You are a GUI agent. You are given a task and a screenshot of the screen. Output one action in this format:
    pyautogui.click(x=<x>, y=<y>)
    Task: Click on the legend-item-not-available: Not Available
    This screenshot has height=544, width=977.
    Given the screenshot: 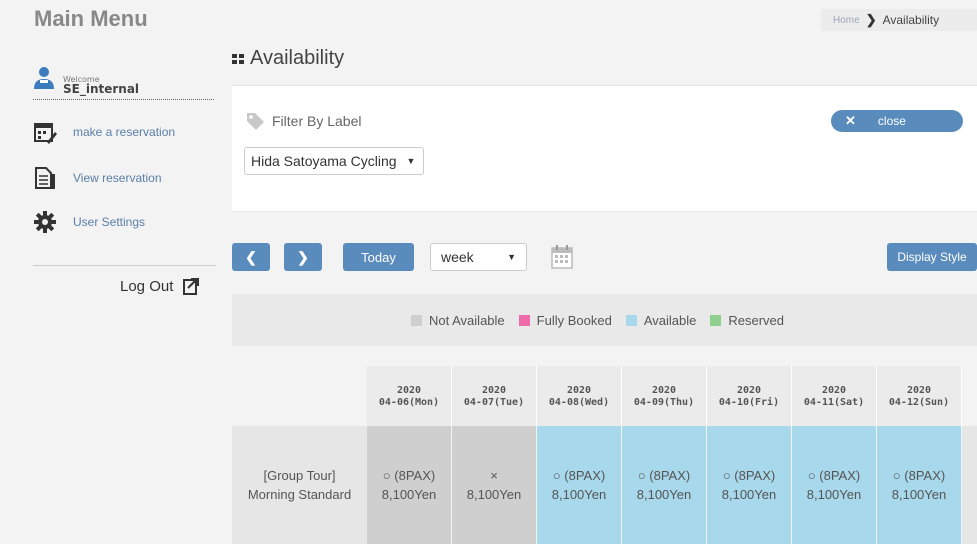 What is the action you would take?
    pyautogui.click(x=458, y=320)
    